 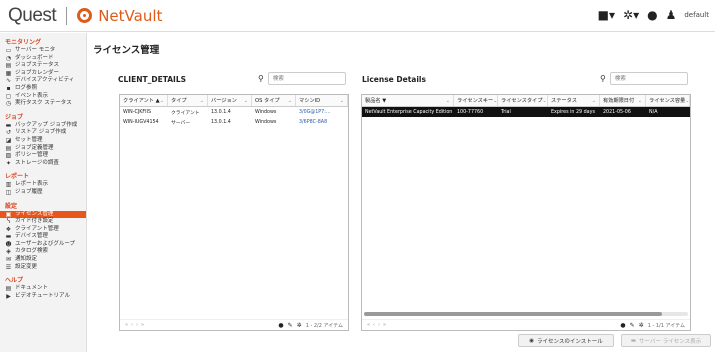 I want to click on settings-gear-icon: ✲▾, so click(x=631, y=15).